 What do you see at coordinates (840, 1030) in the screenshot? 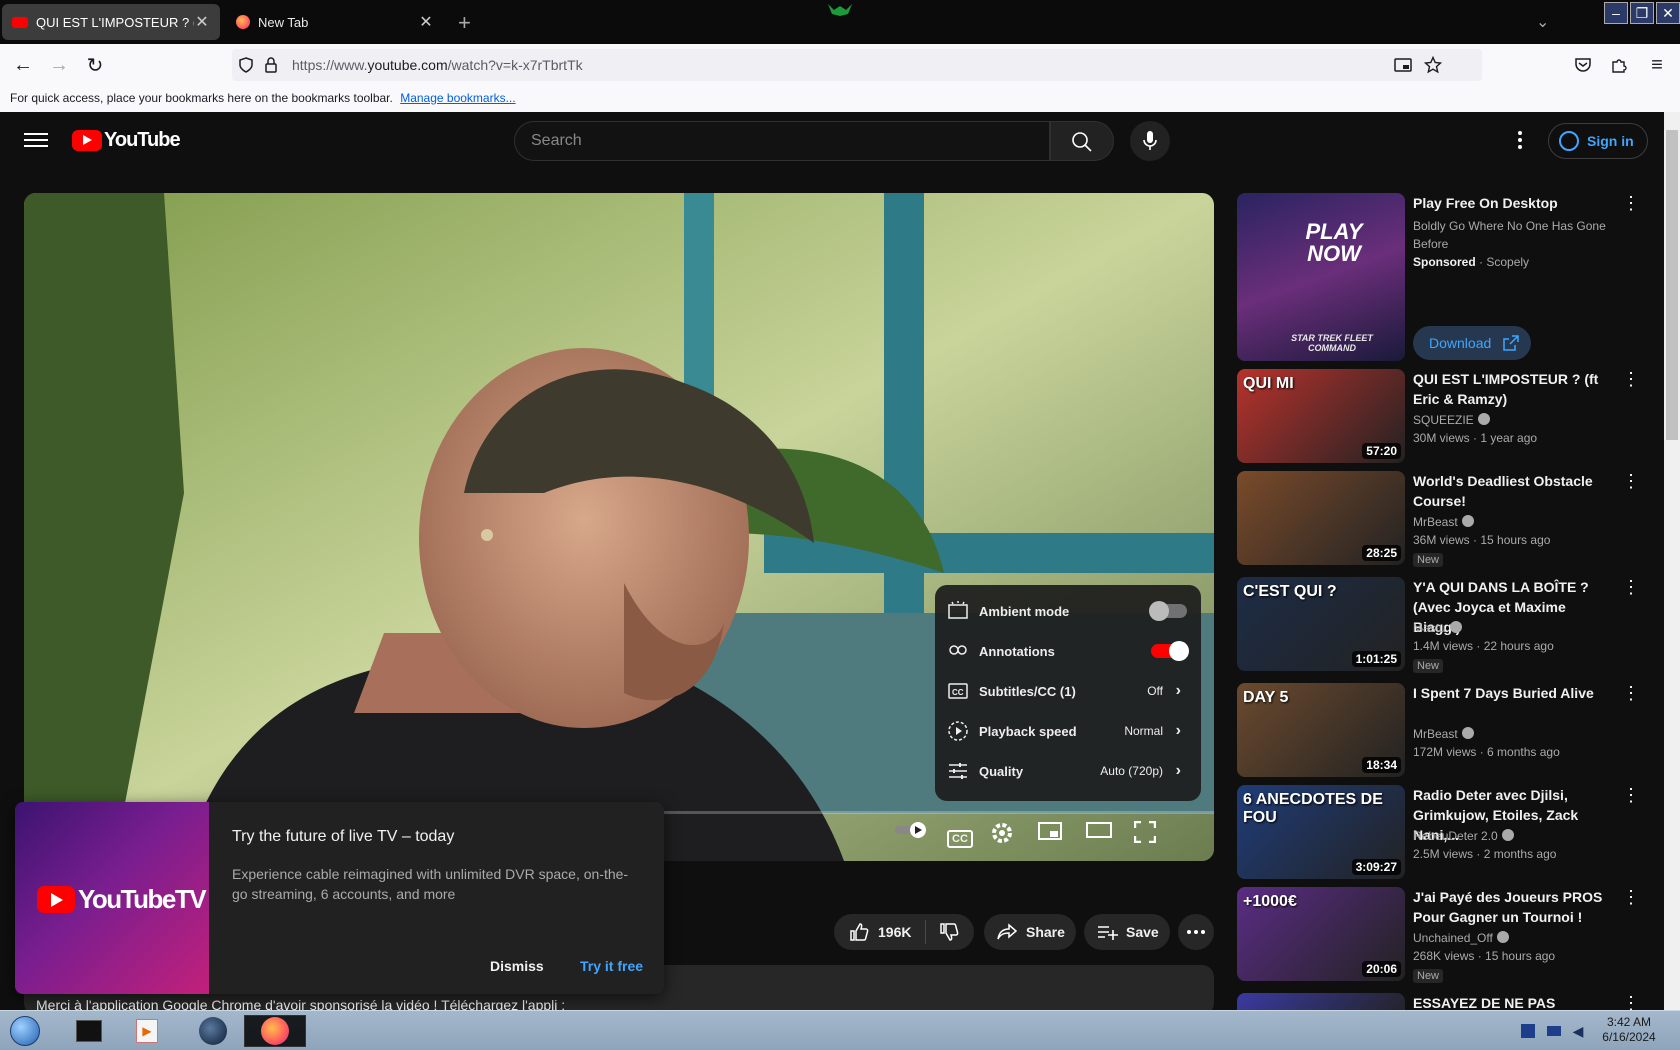
I see `windows-taskbar: ▶ ◀ 3:42 AM 6/16/2024` at bounding box center [840, 1030].